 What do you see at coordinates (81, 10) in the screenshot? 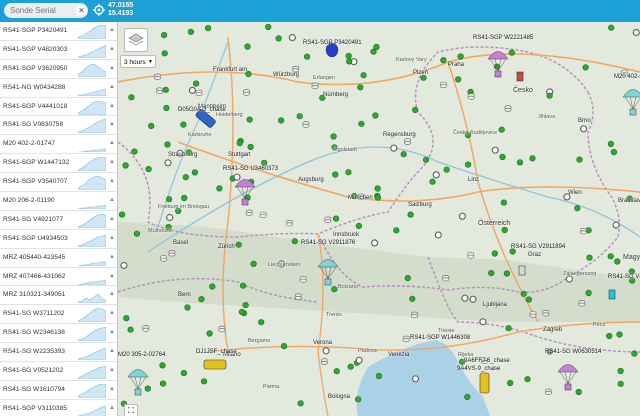
I see `clear-search-icon: ✕` at bounding box center [81, 10].